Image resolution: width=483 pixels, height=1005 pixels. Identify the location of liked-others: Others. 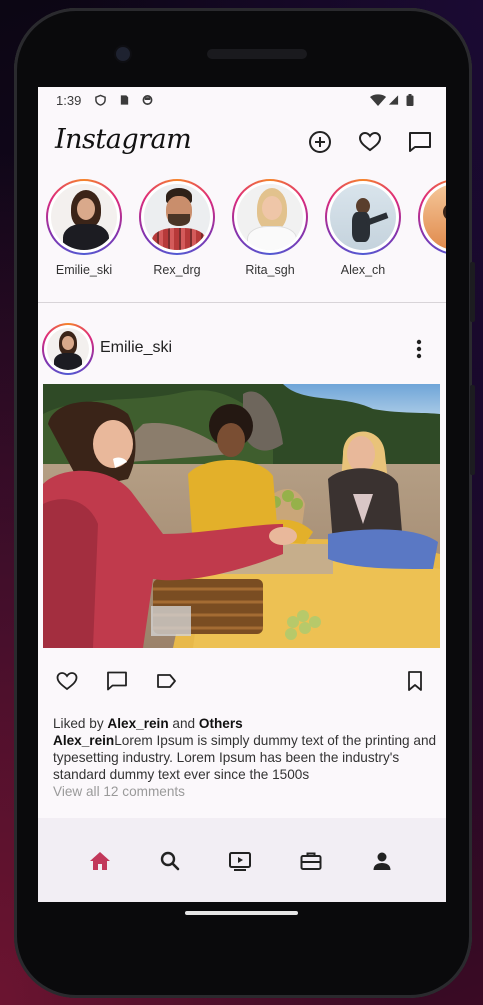
(221, 723).